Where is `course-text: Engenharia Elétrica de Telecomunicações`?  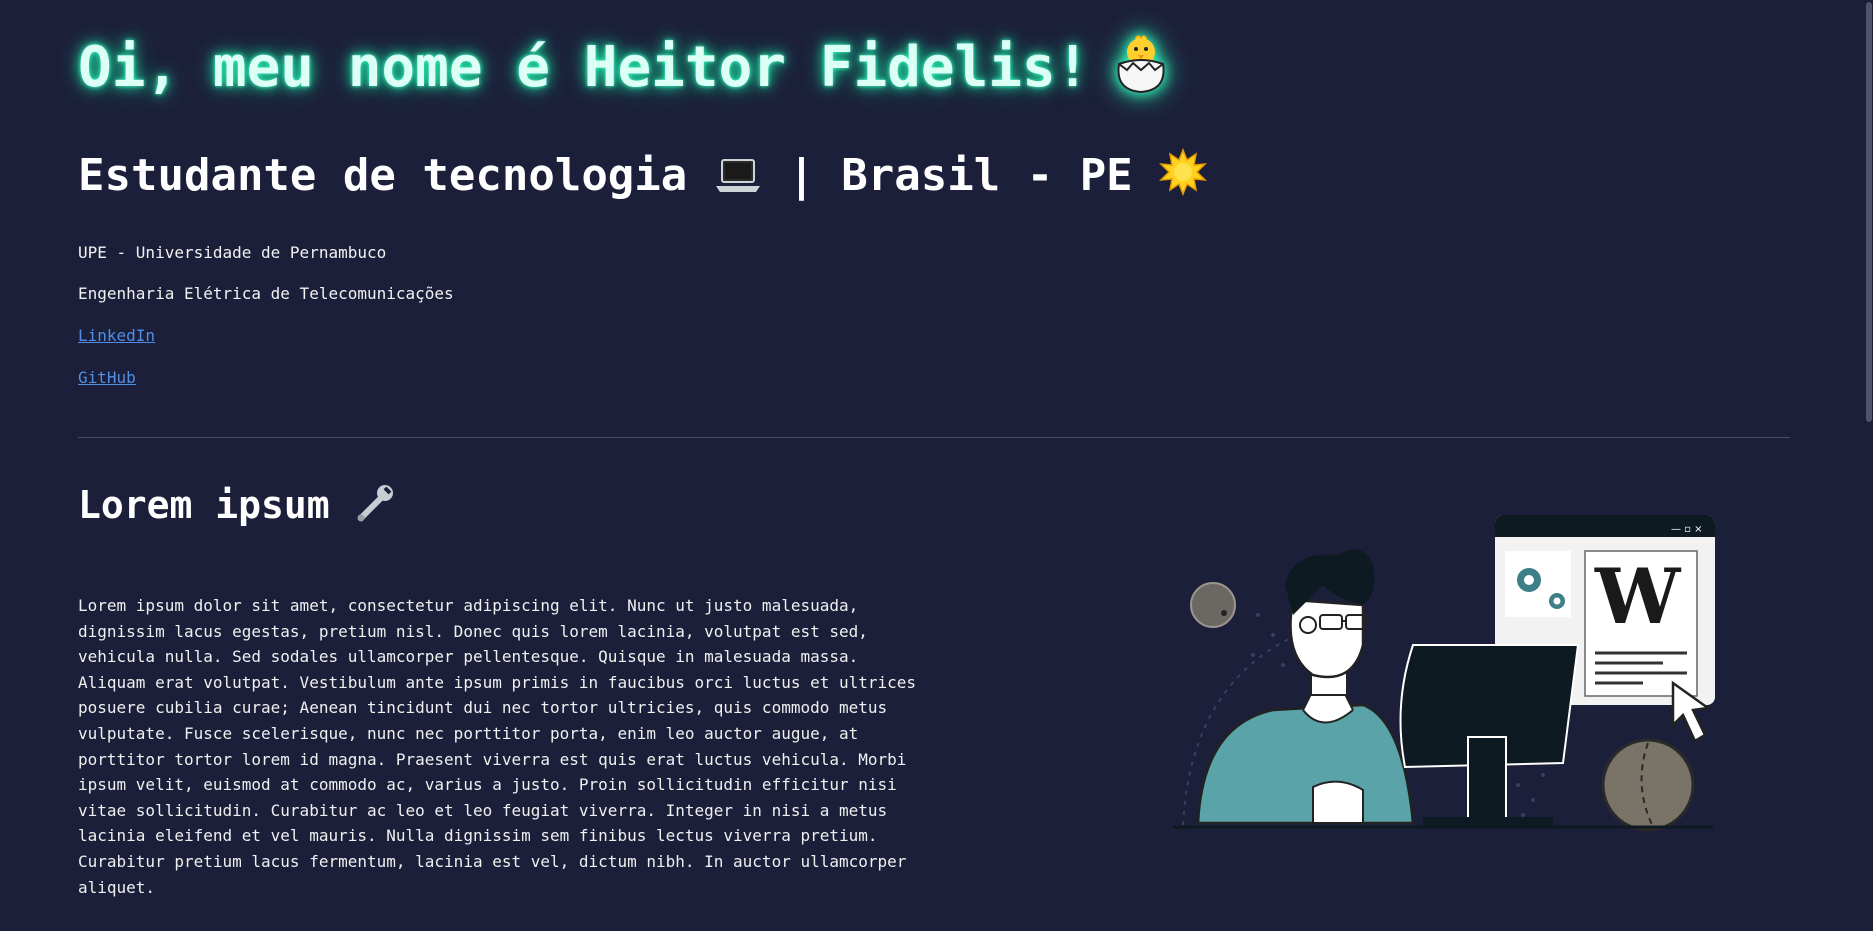 course-text: Engenharia Elétrica de Telecomunicações is located at coordinates (266, 293).